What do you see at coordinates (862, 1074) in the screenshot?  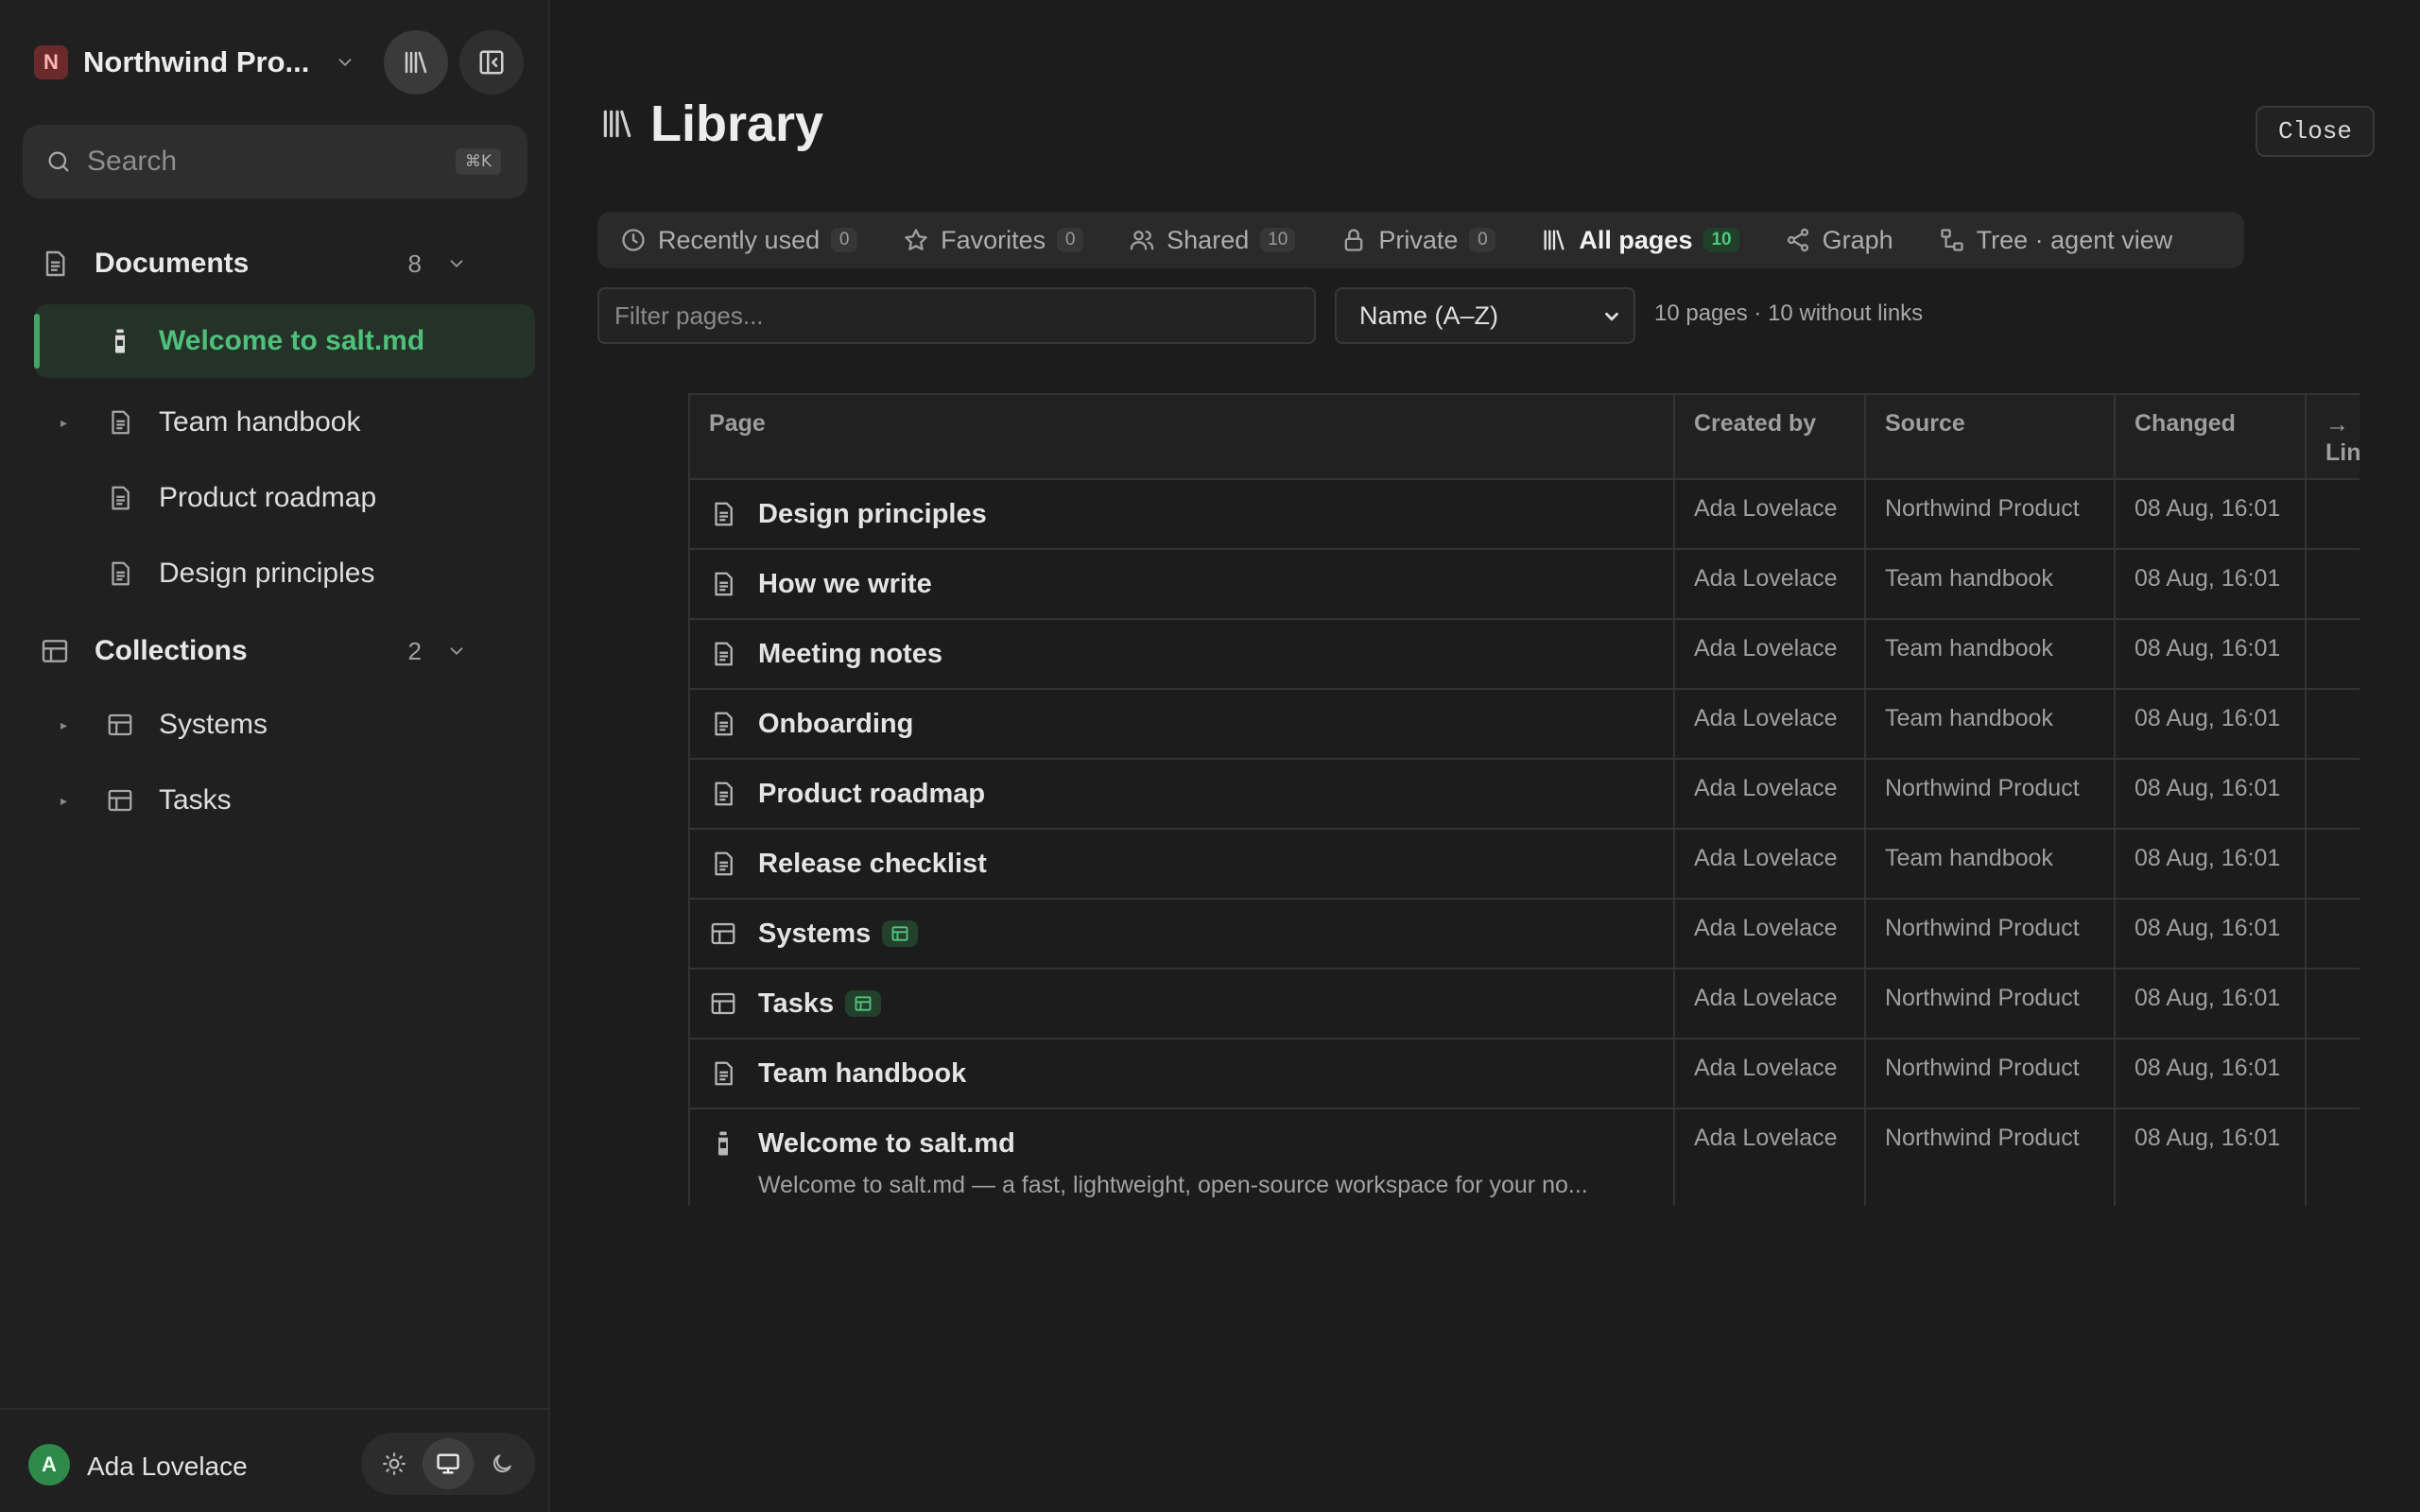 I see `page-name: Team handbook` at bounding box center [862, 1074].